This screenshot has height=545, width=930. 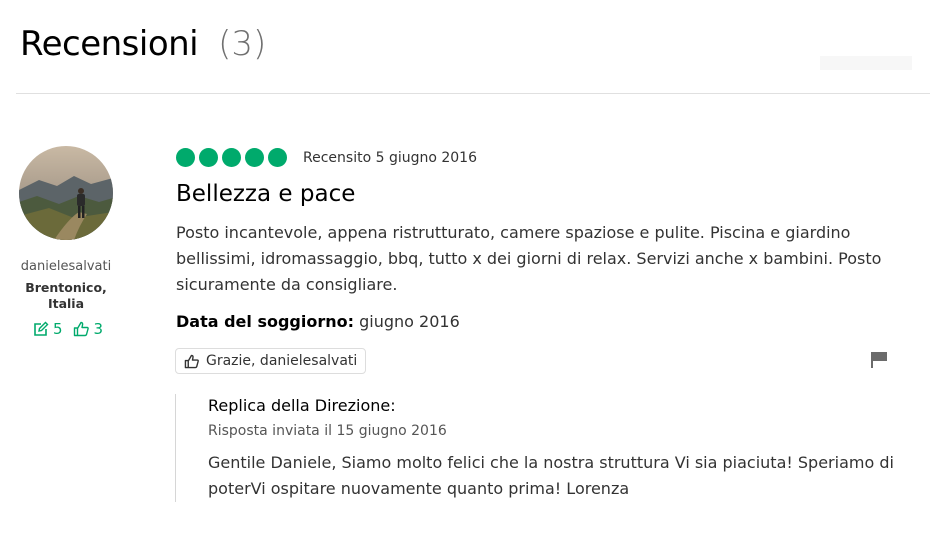 I want to click on helpful-votes-count: 3, so click(x=88, y=329).